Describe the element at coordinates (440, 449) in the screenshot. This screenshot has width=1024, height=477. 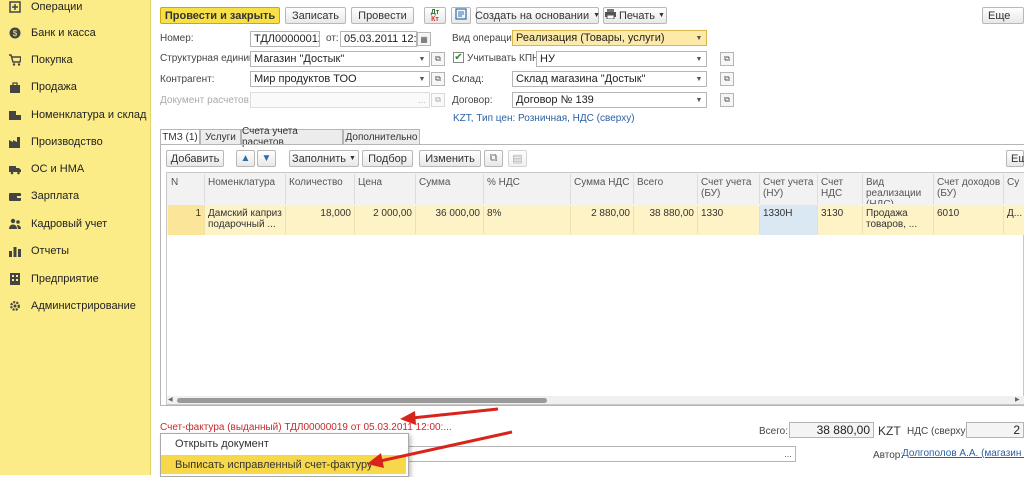
I see `arrow-to-menu-item` at that location.